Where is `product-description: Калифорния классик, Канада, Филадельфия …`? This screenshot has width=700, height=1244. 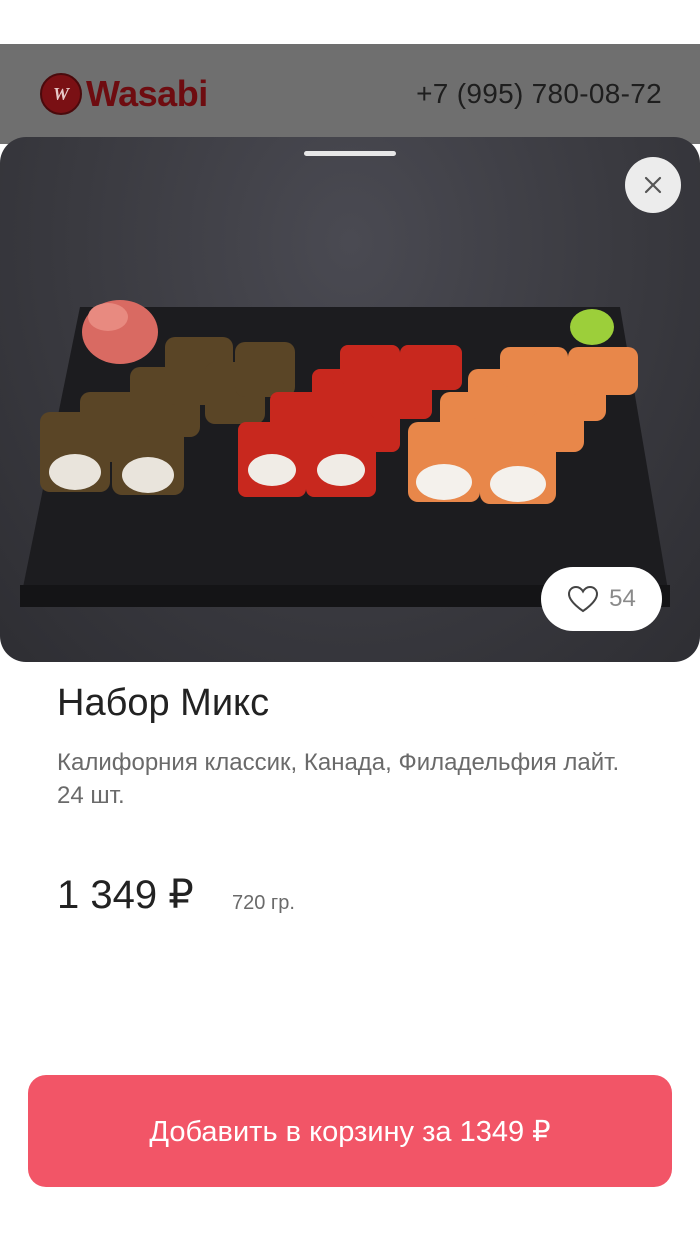 product-description: Калифорния классик, Канада, Филадельфия … is located at coordinates (338, 779).